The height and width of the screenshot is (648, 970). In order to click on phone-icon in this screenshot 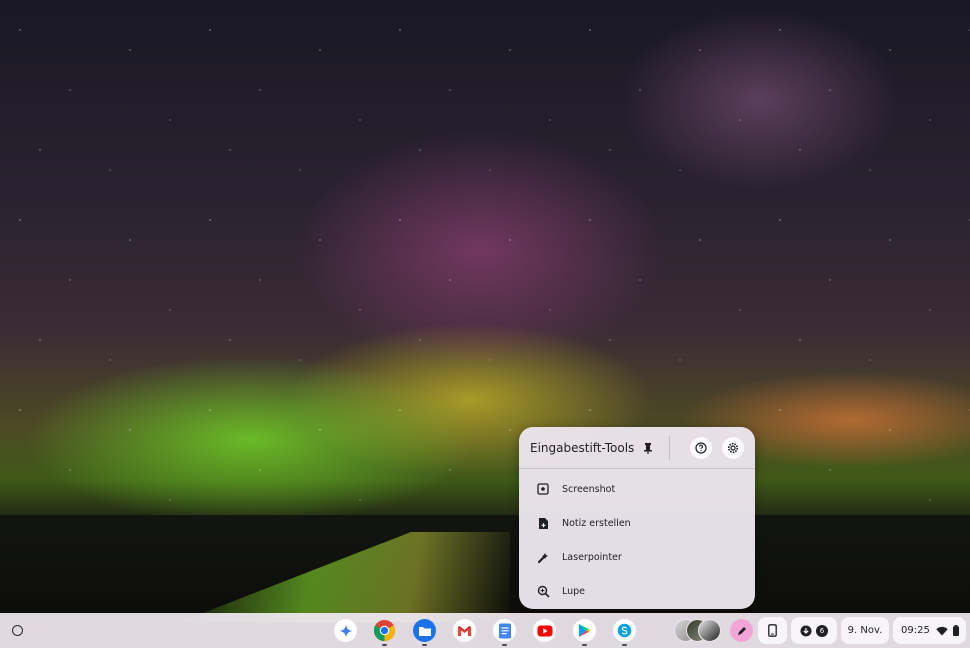, I will do `click(772, 630)`.